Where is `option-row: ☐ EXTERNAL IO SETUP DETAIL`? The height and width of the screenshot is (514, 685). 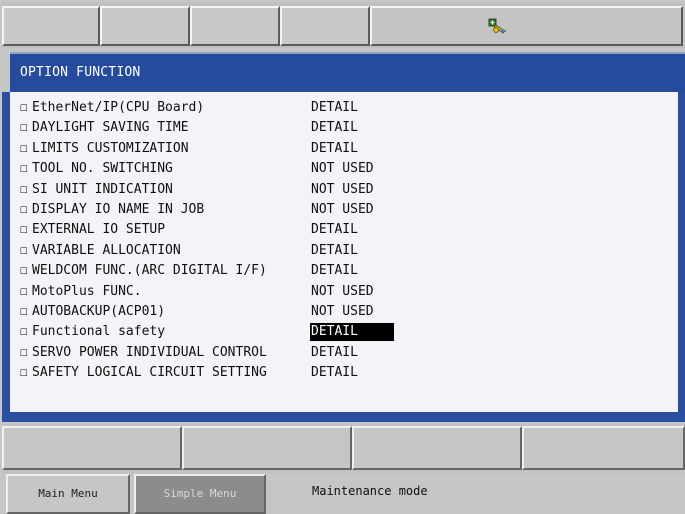 option-row: ☐ EXTERNAL IO SETUP DETAIL is located at coordinates (340, 230).